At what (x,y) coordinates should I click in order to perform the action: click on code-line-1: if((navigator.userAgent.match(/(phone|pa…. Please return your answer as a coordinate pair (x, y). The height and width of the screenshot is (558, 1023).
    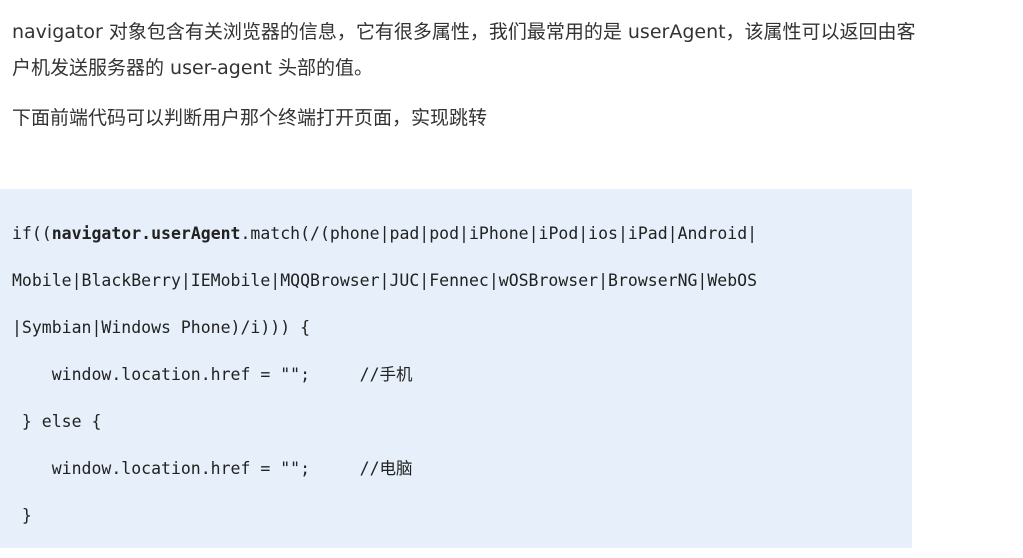
    Looking at the image, I should click on (384, 234).